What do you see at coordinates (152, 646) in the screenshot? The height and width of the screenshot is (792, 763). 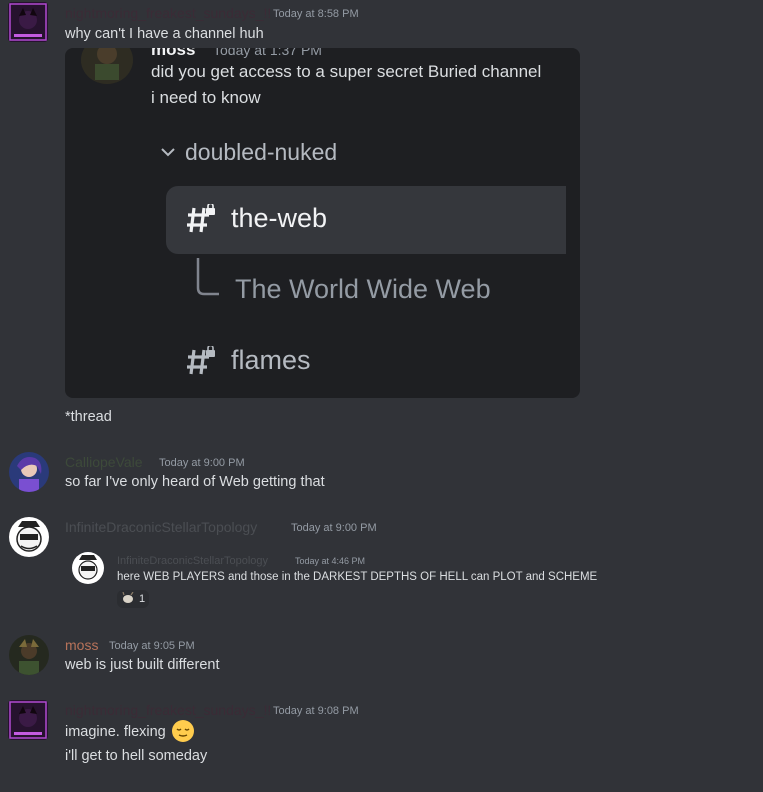 I see `timestamp: Today at 9:05 PM` at bounding box center [152, 646].